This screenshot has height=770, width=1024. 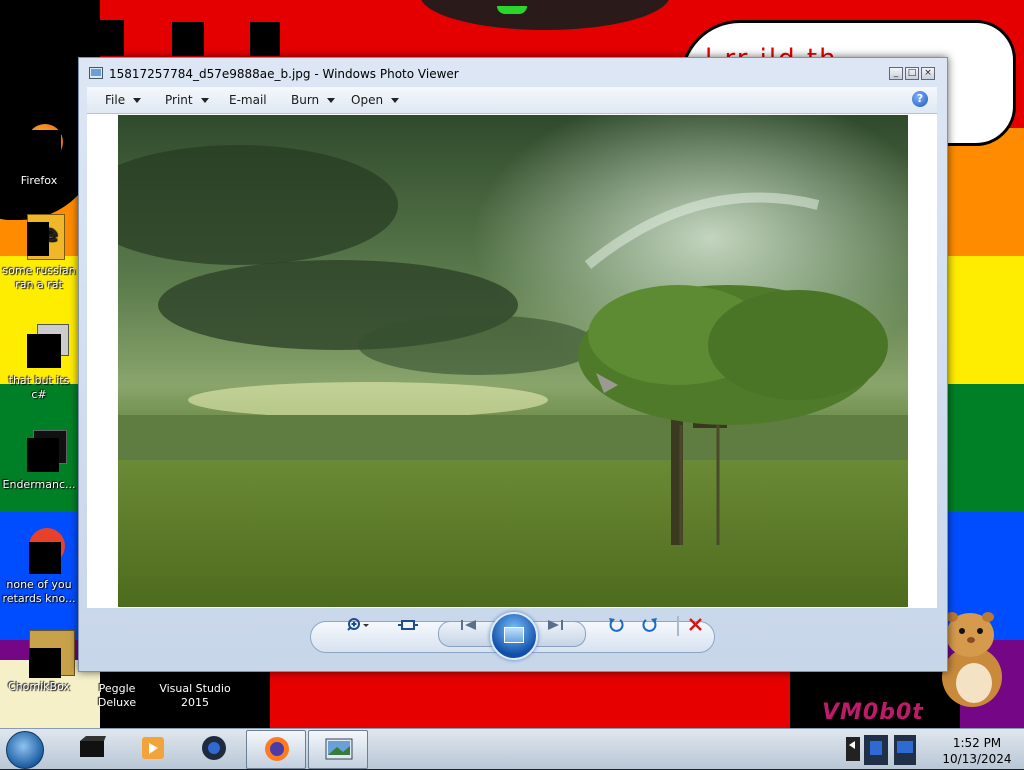 I want to click on taskbar-firefox, so click(x=276, y=749).